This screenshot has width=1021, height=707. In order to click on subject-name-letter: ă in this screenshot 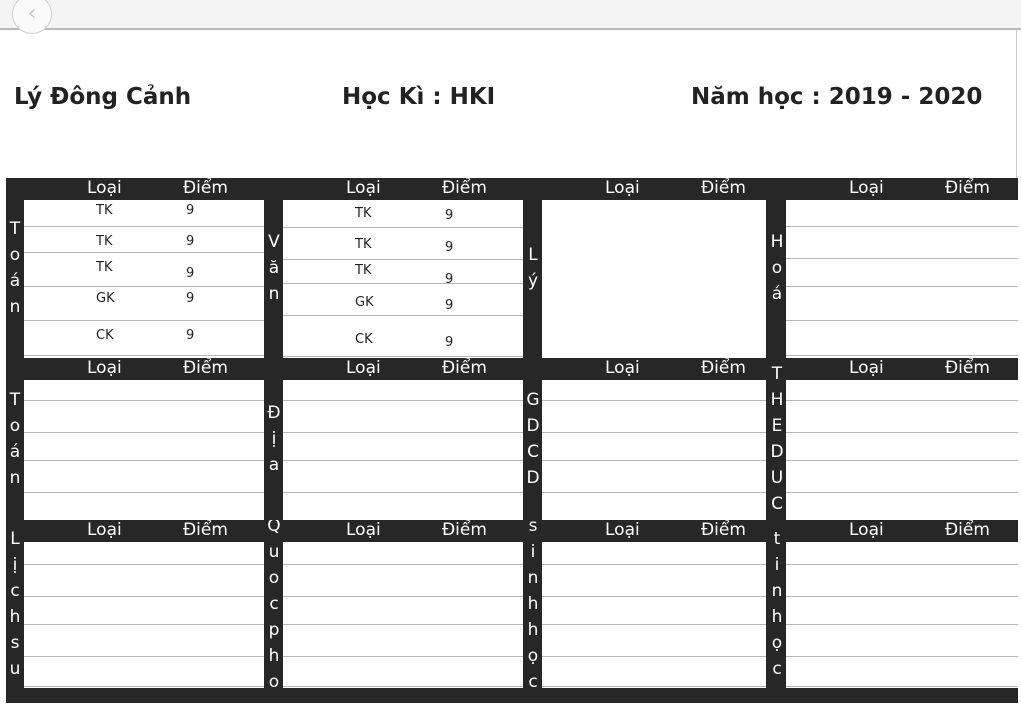, I will do `click(274, 268)`.